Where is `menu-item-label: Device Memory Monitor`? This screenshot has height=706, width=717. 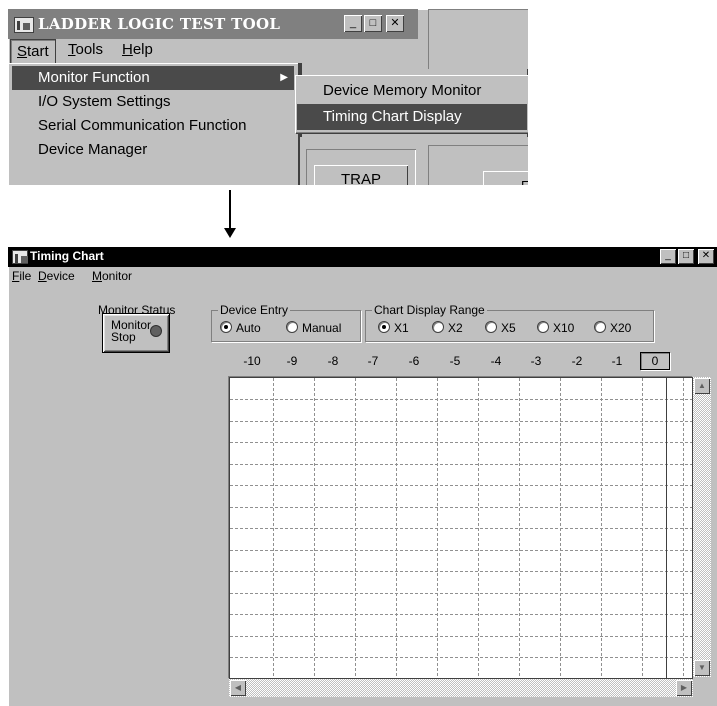
menu-item-label: Device Memory Monitor is located at coordinates (402, 90).